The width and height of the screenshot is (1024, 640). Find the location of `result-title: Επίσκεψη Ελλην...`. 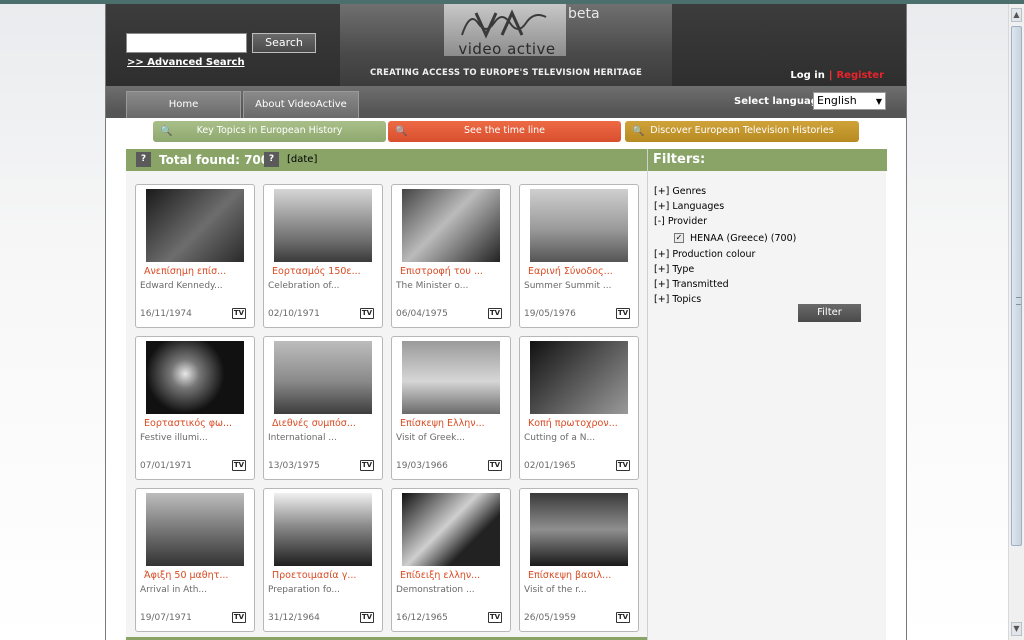

result-title: Επίσκεψη Ελλην... is located at coordinates (442, 423).